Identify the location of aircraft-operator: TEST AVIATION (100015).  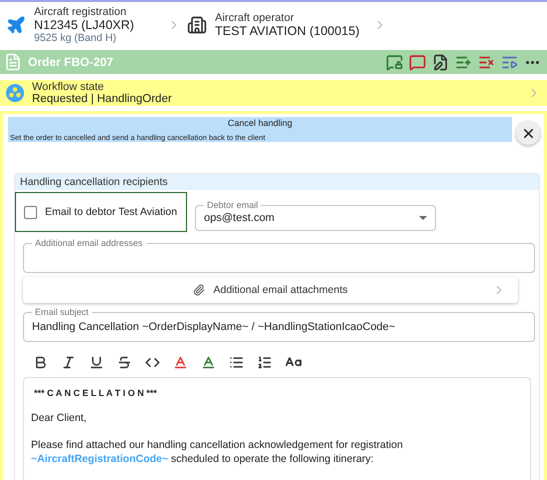
(288, 31).